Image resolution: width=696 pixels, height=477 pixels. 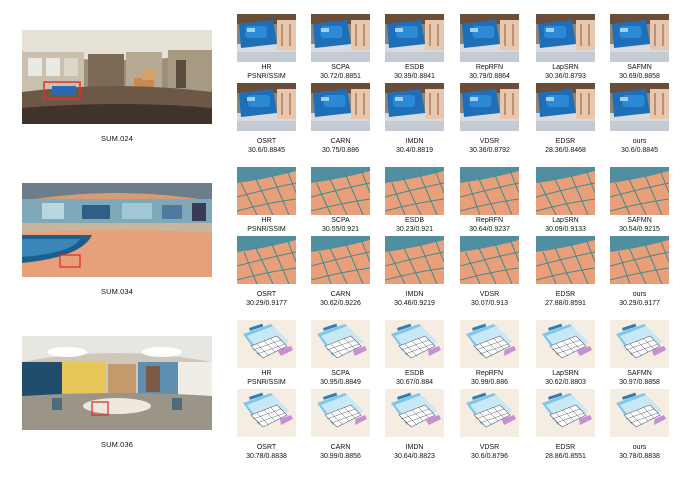 What do you see at coordinates (340, 76) in the screenshot?
I see `psnr-ssim-score: 30.72/0.8851` at bounding box center [340, 76].